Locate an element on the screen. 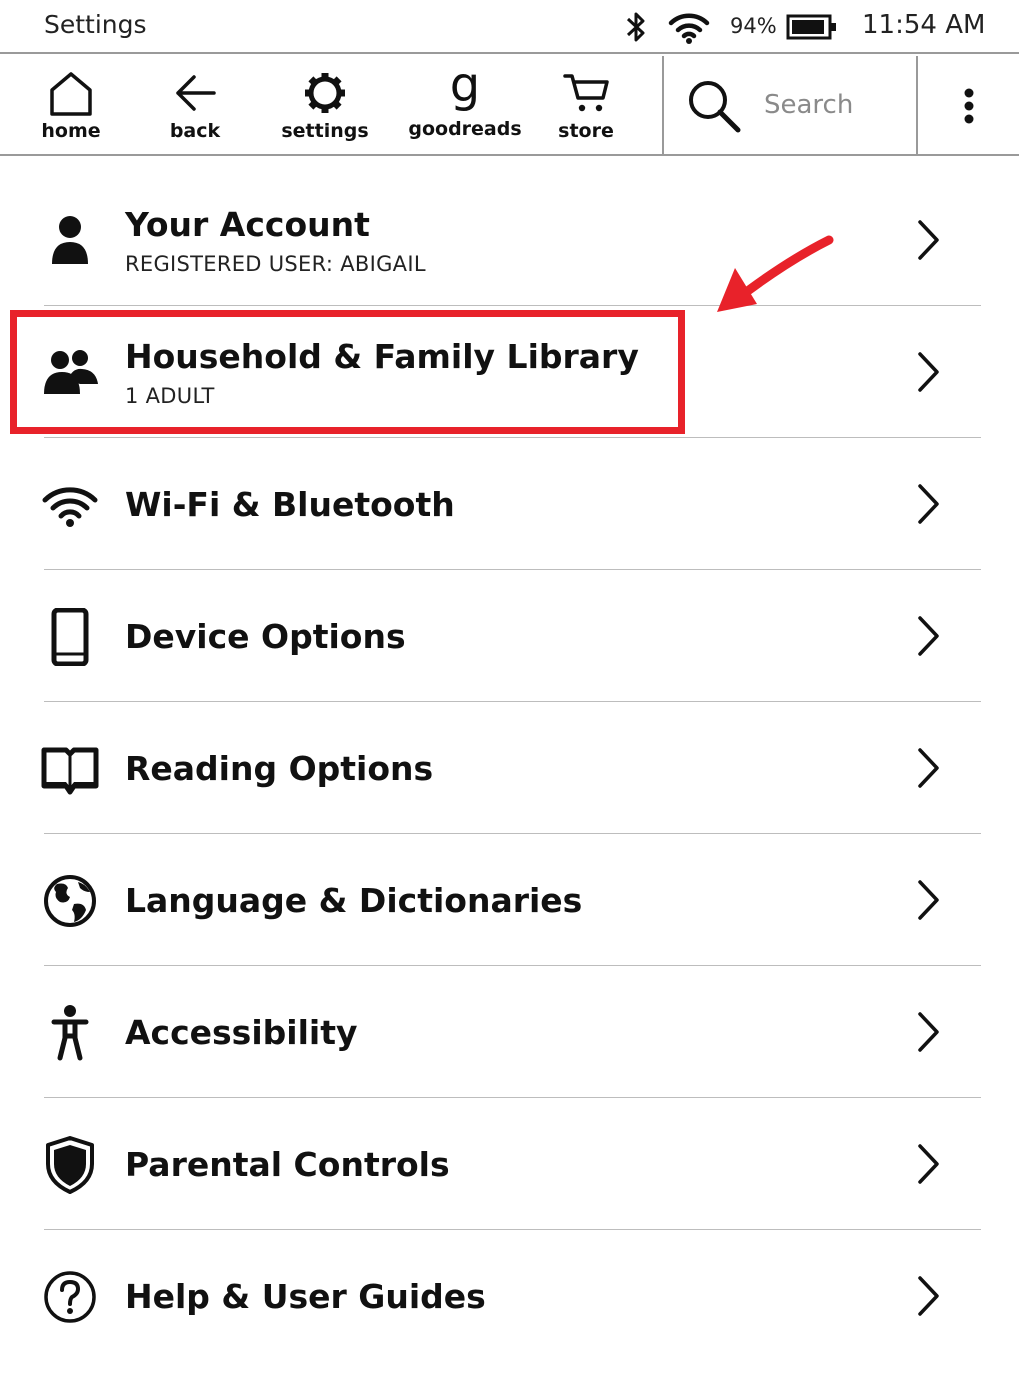 The height and width of the screenshot is (1376, 1019). people-icon is located at coordinates (71, 372).